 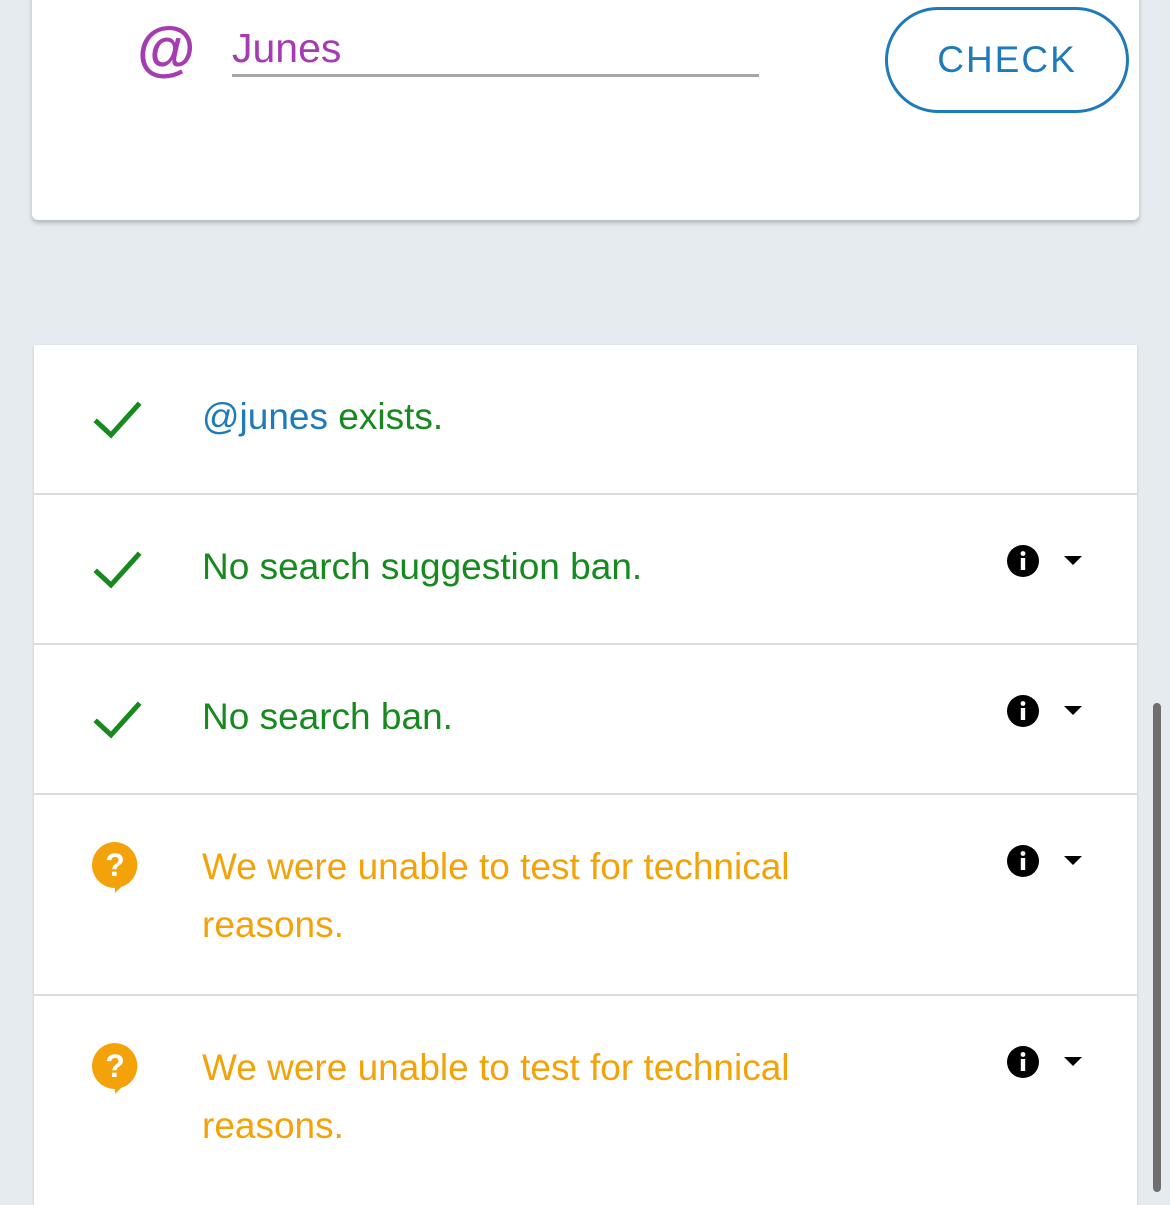 What do you see at coordinates (495, 49) in the screenshot?
I see `username-input` at bounding box center [495, 49].